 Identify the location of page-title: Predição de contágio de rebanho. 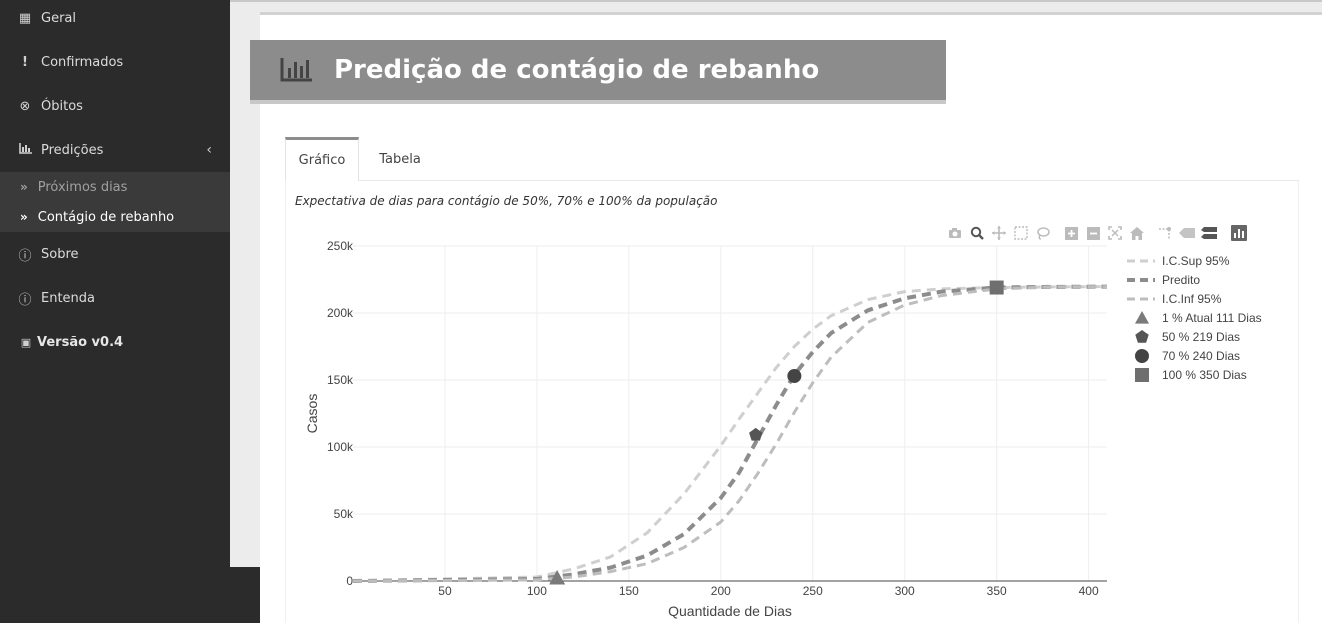
(577, 70).